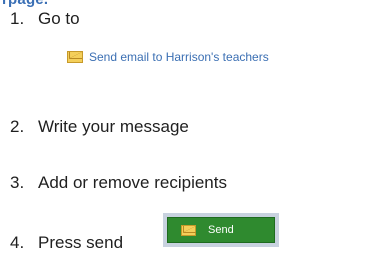 The height and width of the screenshot is (264, 382). I want to click on step-text: Go to, so click(59, 18).